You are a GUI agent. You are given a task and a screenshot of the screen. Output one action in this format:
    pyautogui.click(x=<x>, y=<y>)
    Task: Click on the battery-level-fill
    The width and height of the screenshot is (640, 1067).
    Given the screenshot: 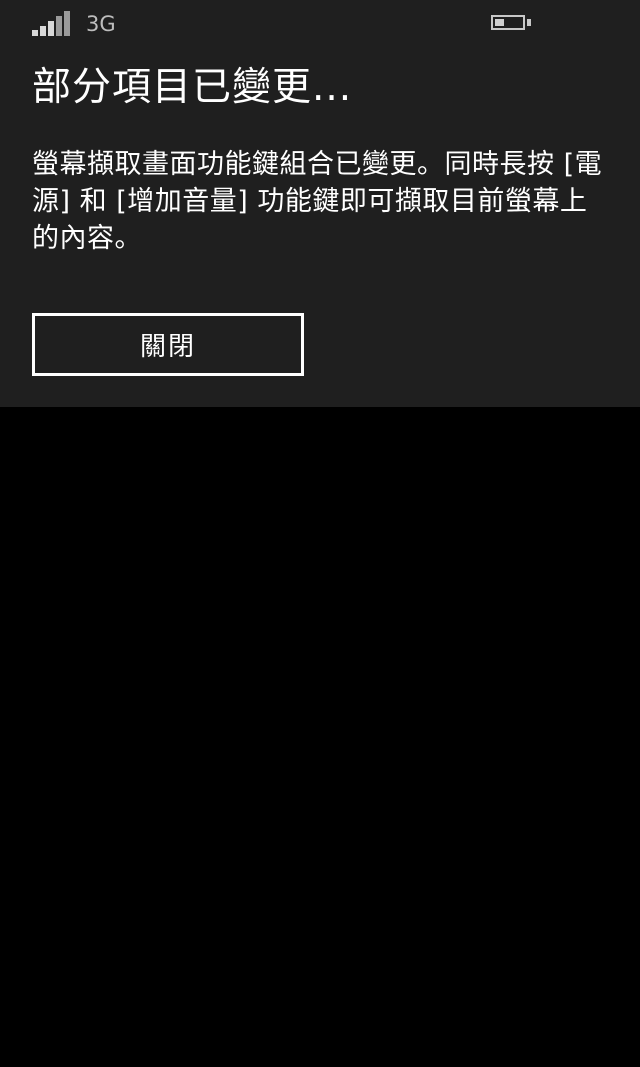 What is the action you would take?
    pyautogui.click(x=499, y=22)
    